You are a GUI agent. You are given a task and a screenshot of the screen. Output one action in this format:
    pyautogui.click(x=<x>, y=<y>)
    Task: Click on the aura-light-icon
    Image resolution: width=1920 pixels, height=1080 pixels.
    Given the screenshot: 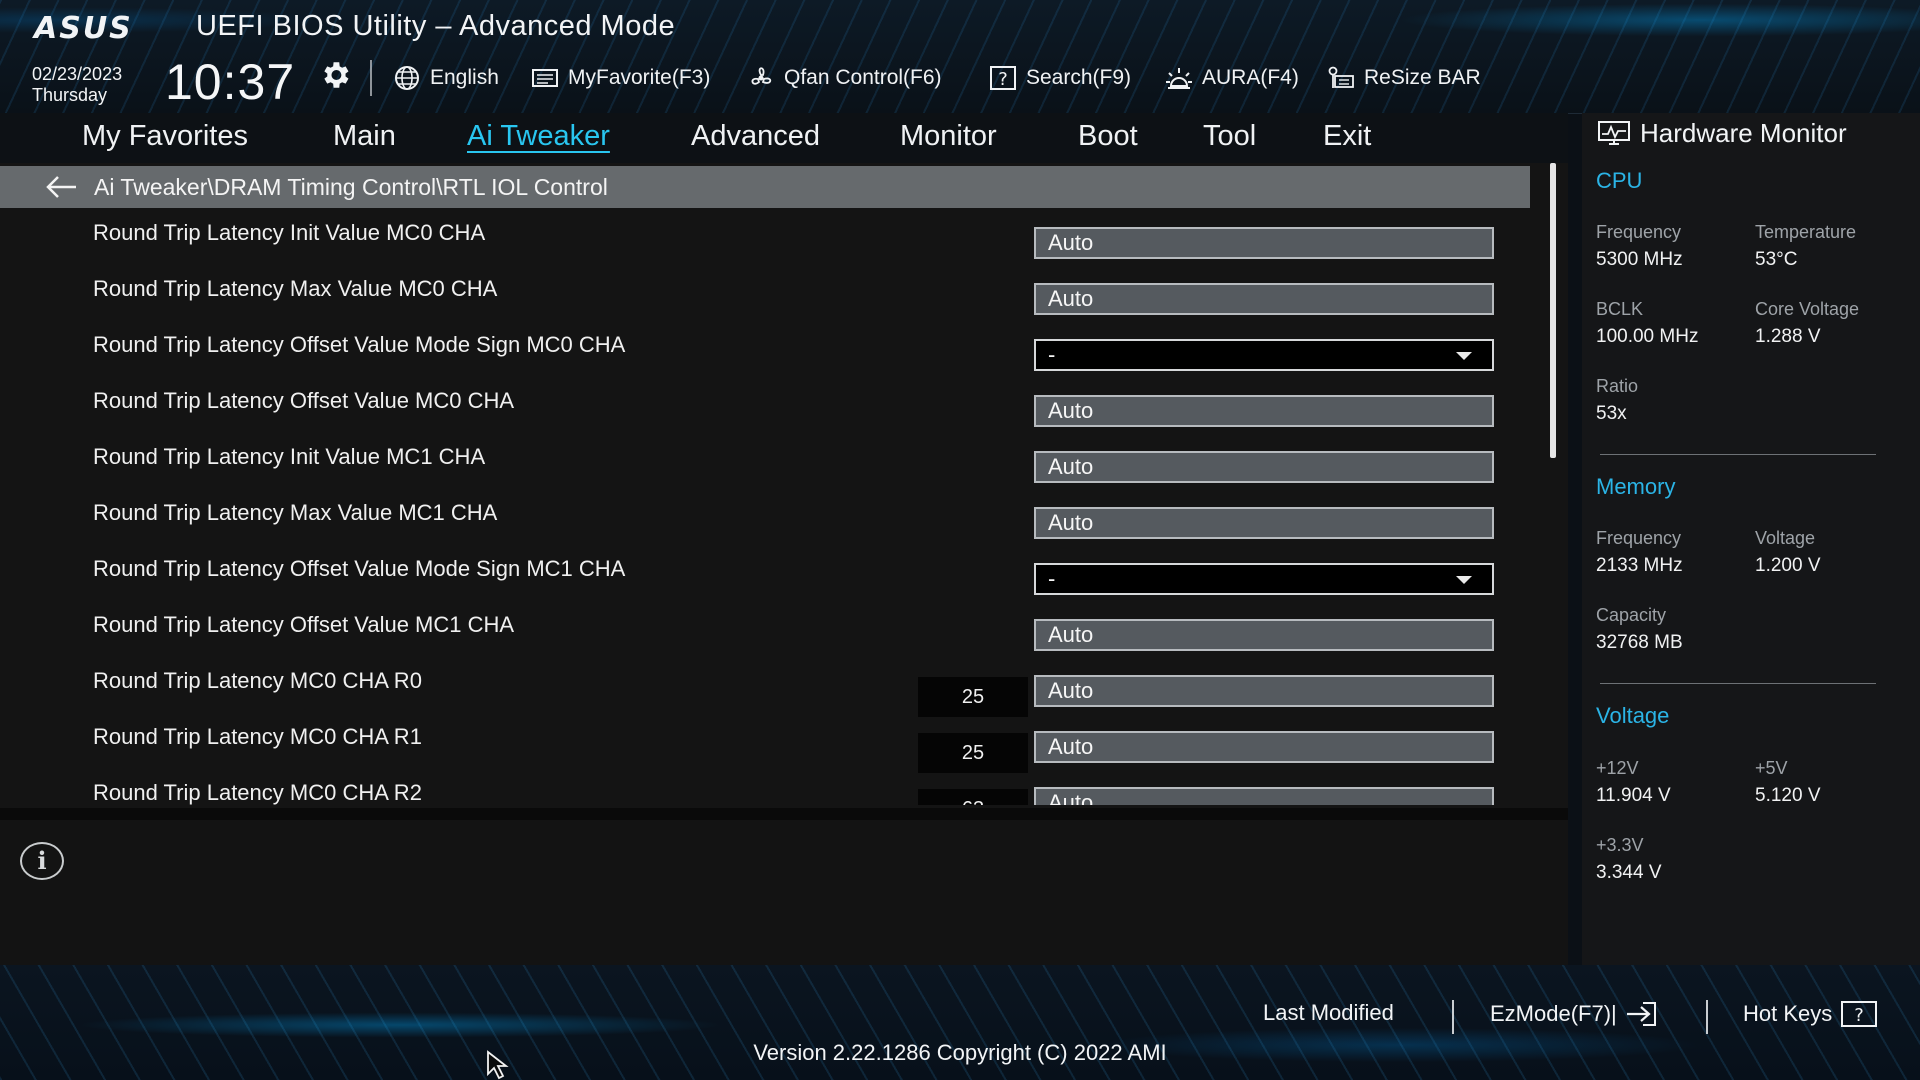 What is the action you would take?
    pyautogui.click(x=1179, y=78)
    